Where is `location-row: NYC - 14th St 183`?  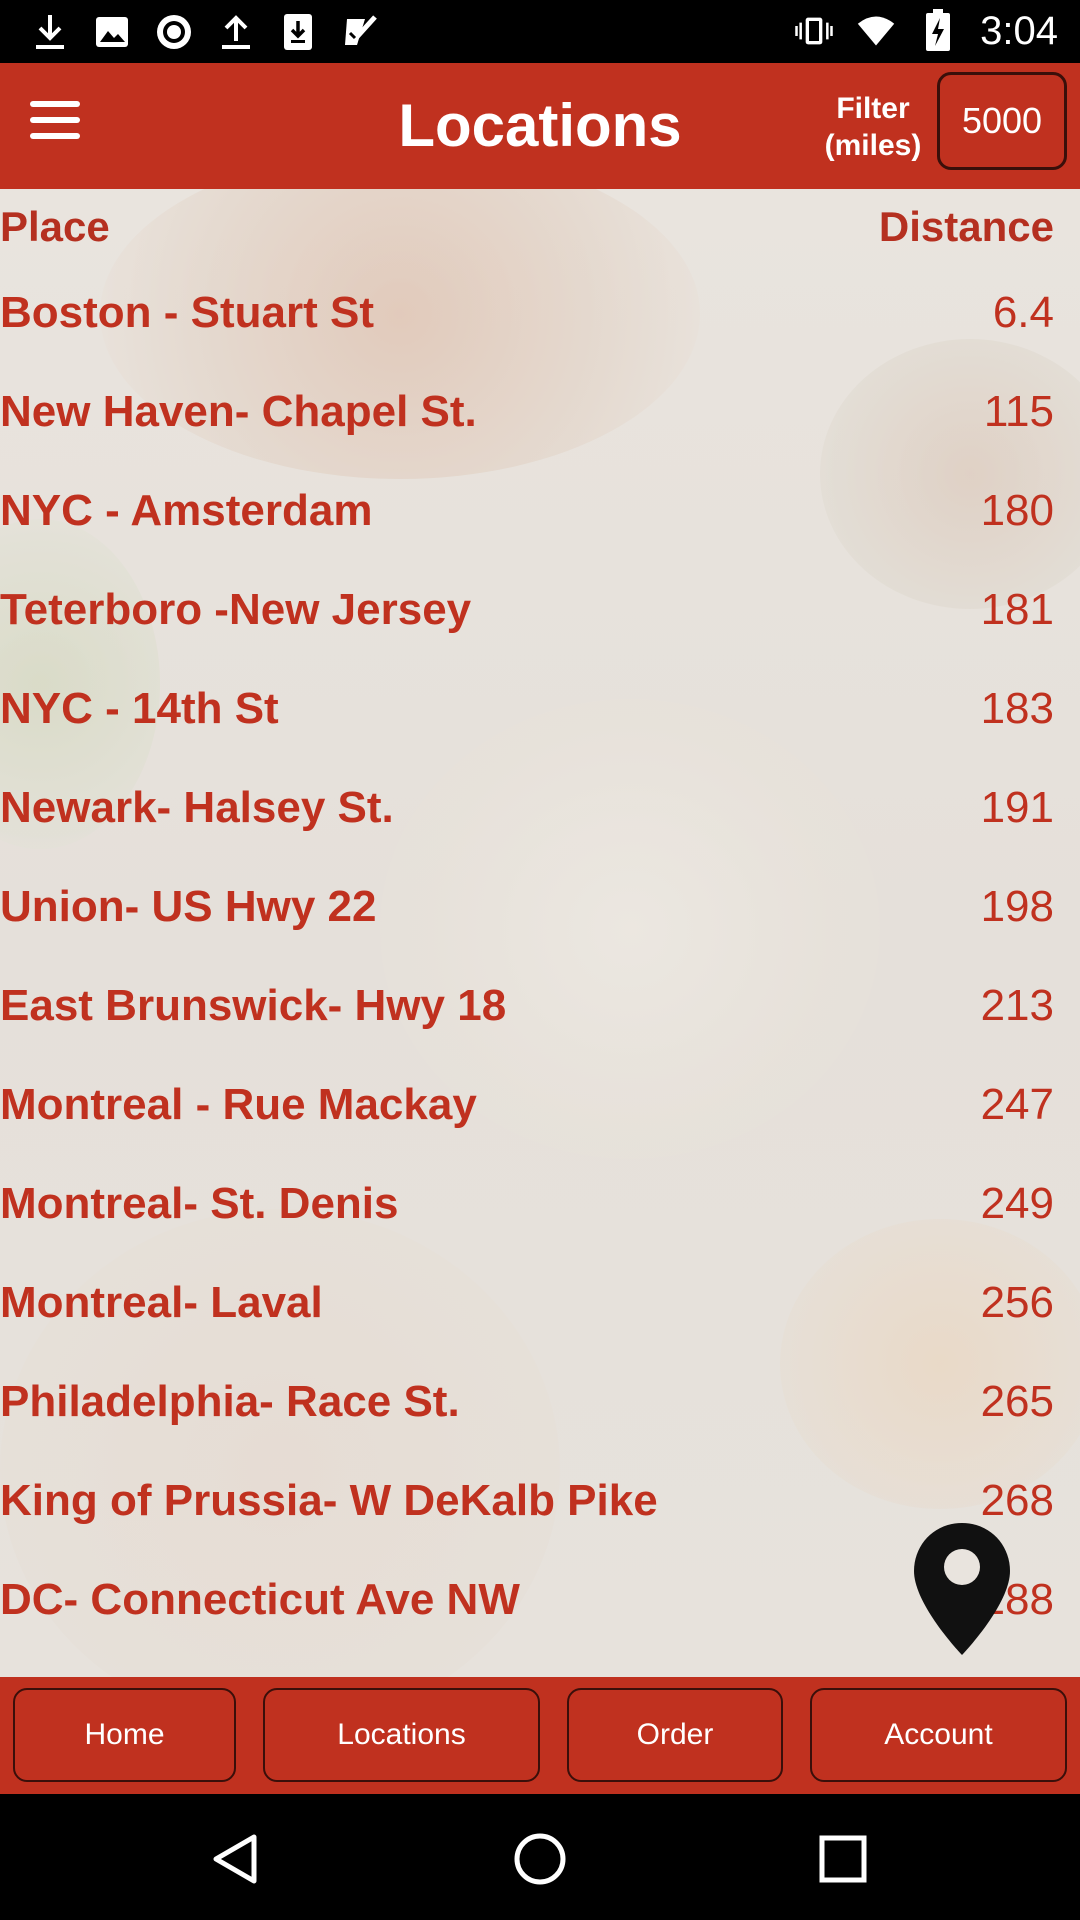 location-row: NYC - 14th St 183 is located at coordinates (540, 709).